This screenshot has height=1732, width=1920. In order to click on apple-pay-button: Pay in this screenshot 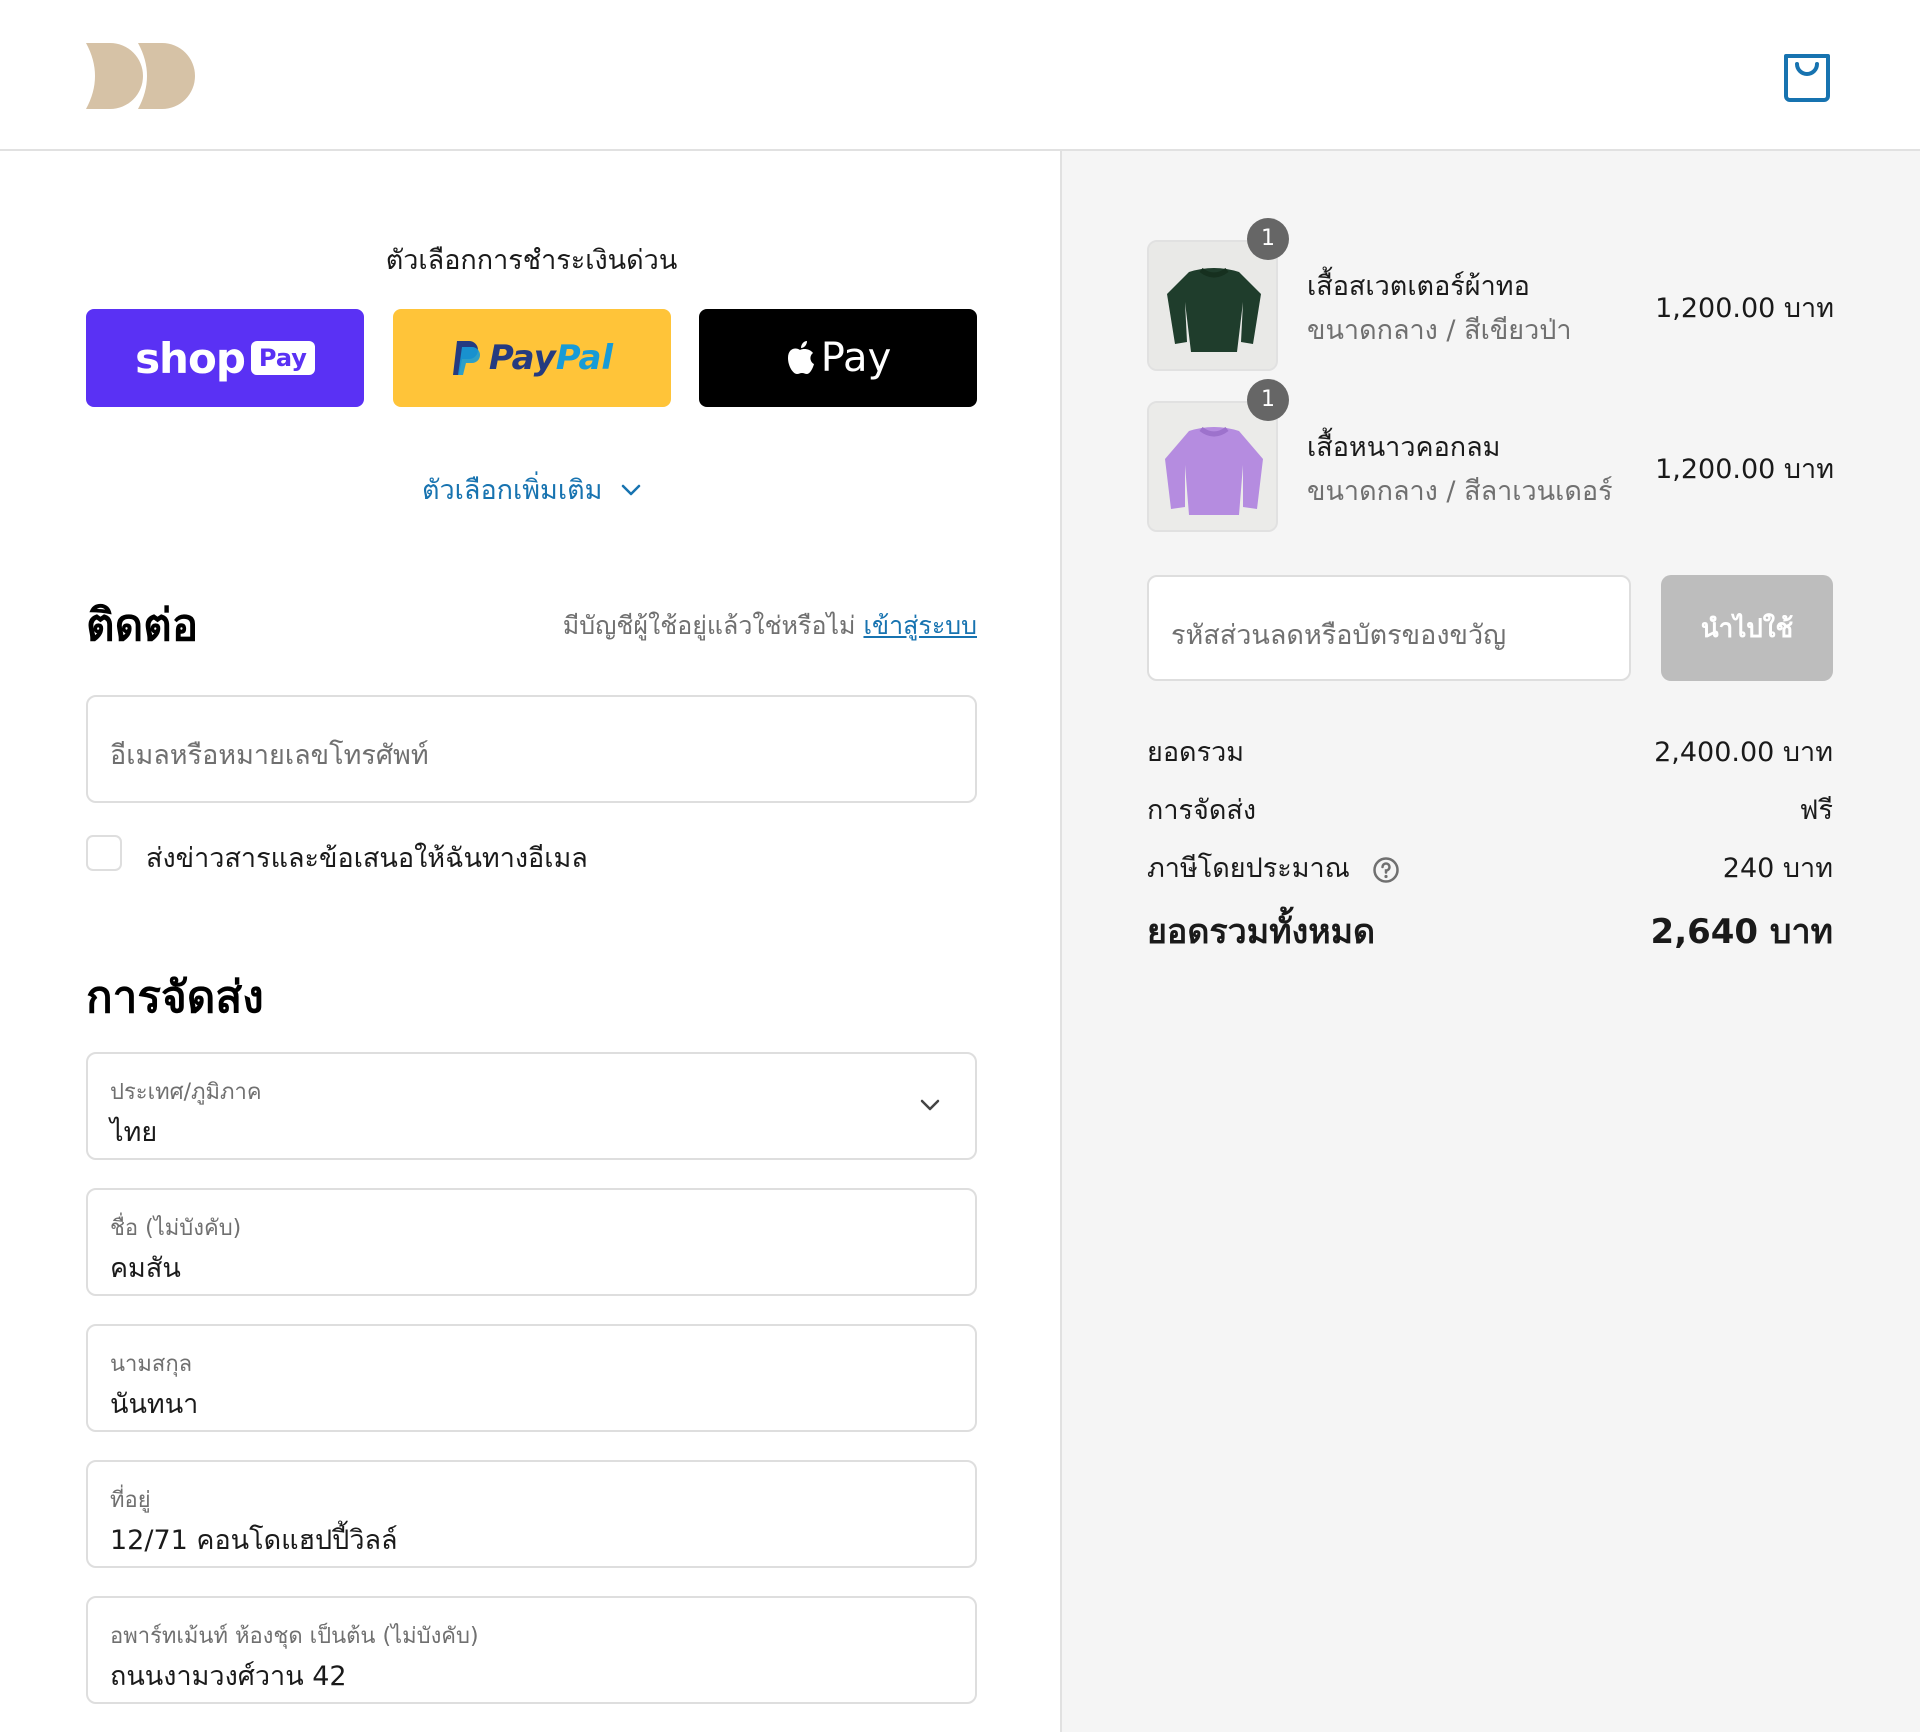, I will do `click(838, 358)`.